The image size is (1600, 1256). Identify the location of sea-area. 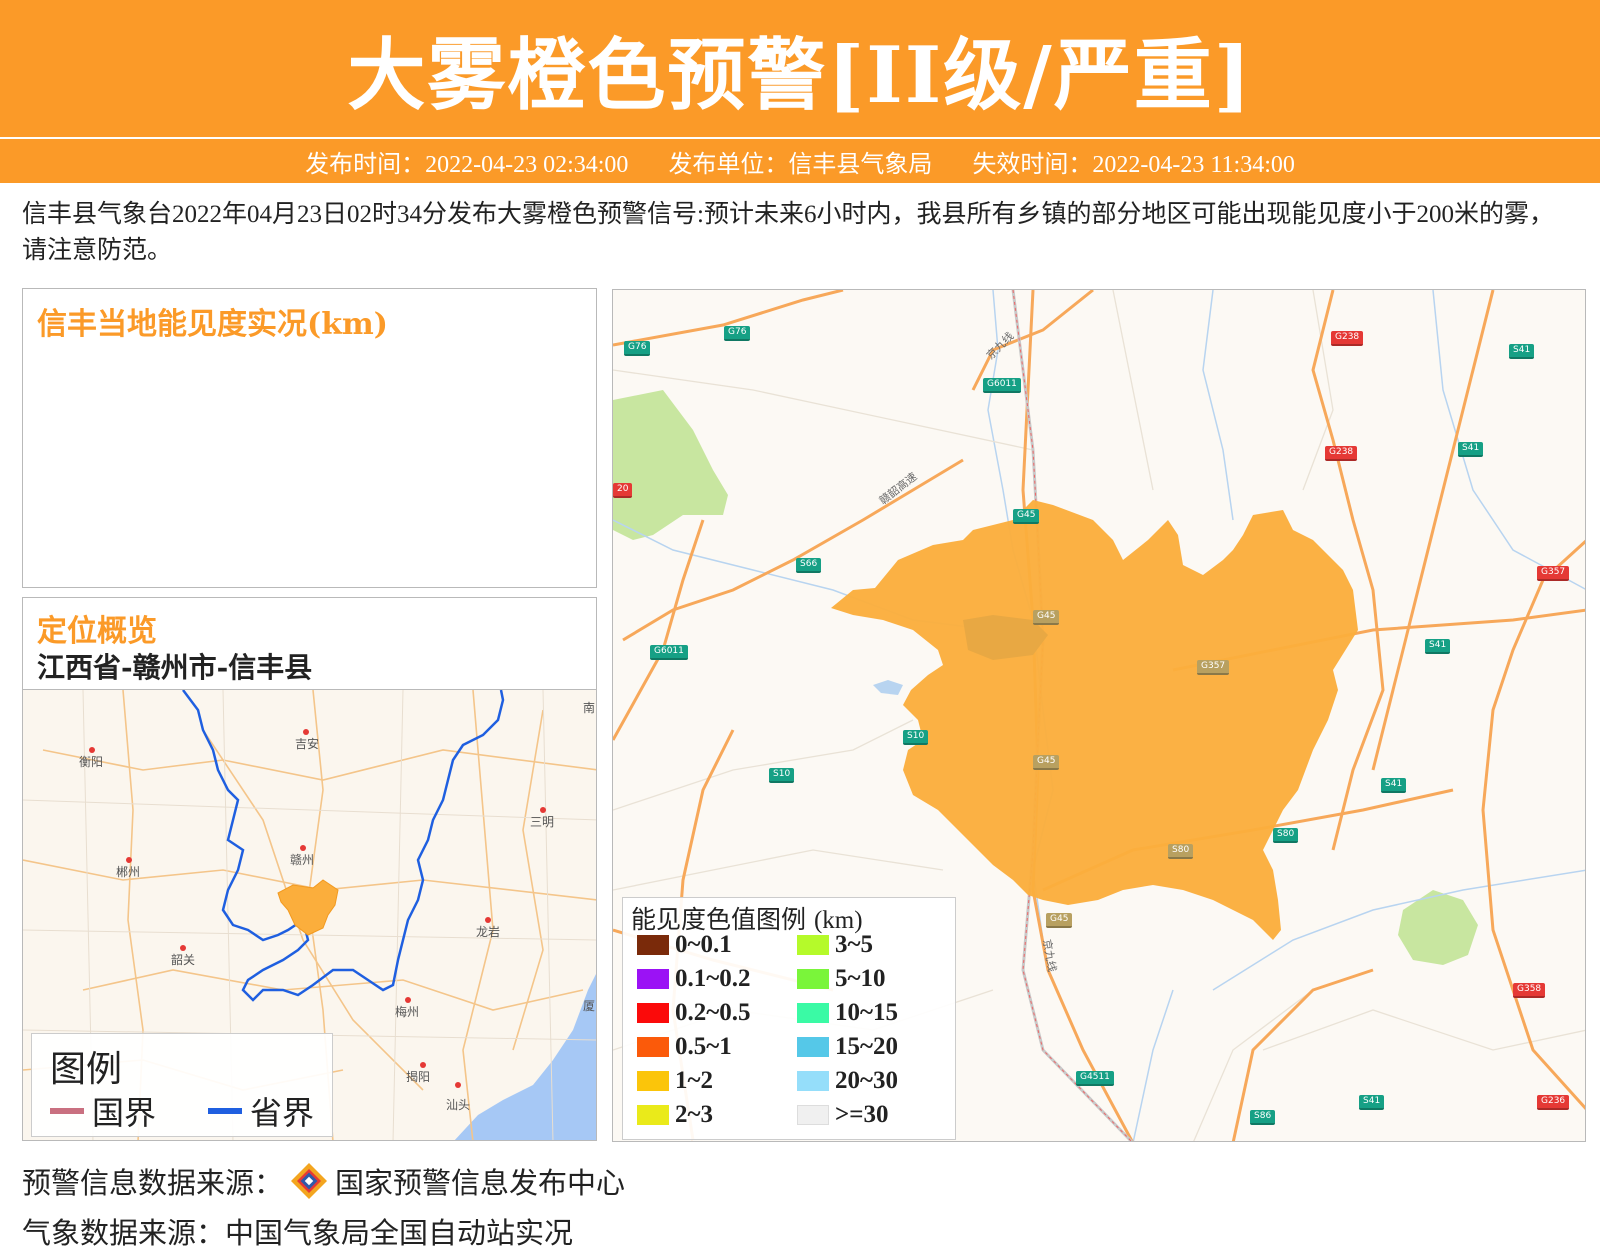
(525, 1057).